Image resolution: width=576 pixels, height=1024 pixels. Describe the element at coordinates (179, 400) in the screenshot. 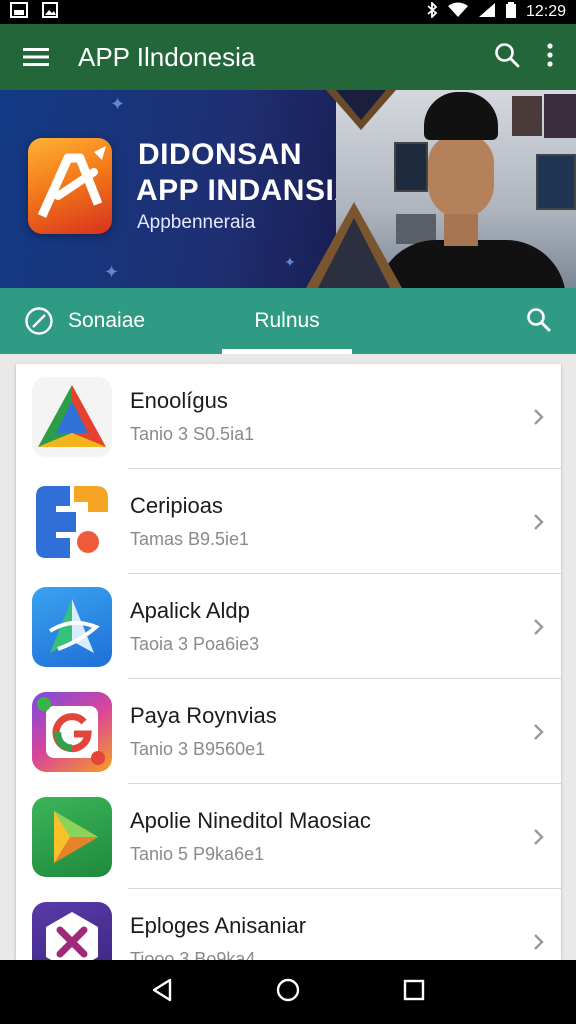

I see `app-title: Enoolígus` at that location.